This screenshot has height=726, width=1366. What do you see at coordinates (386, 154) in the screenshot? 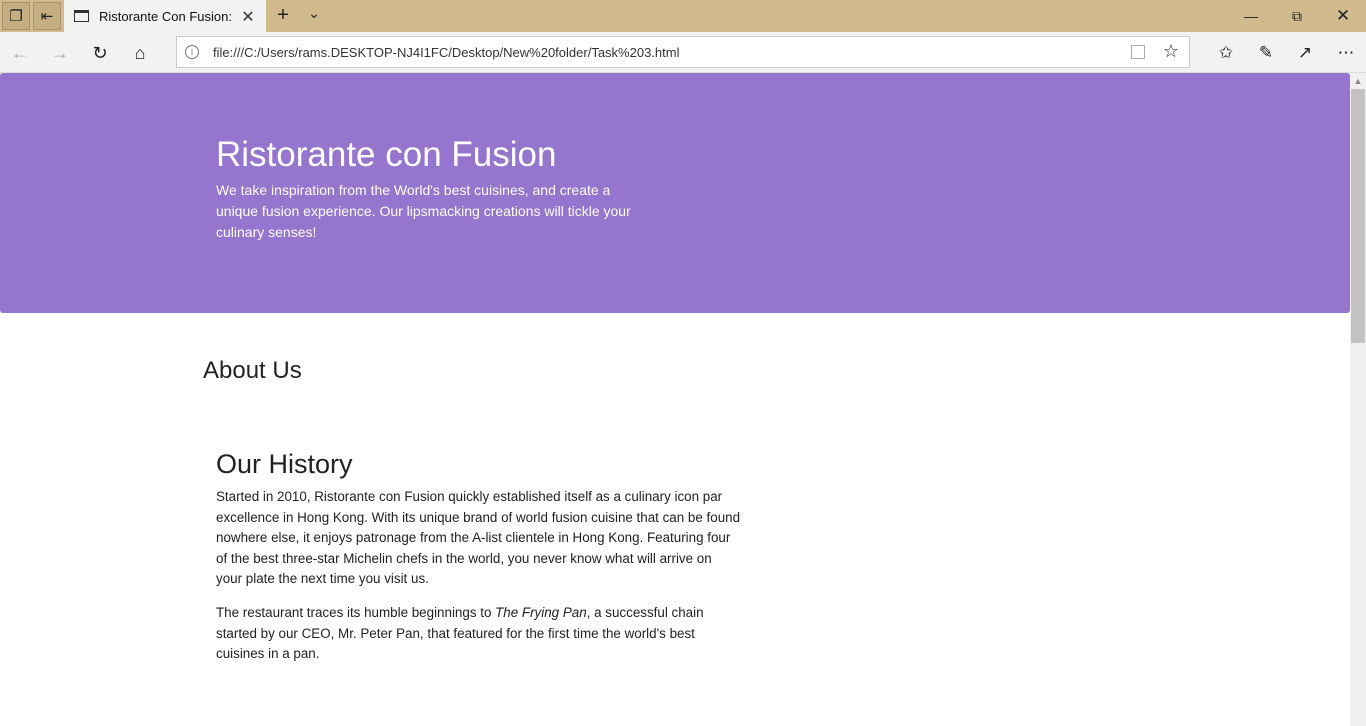
I see `jumbotron-title: Ristorante con Fusion` at bounding box center [386, 154].